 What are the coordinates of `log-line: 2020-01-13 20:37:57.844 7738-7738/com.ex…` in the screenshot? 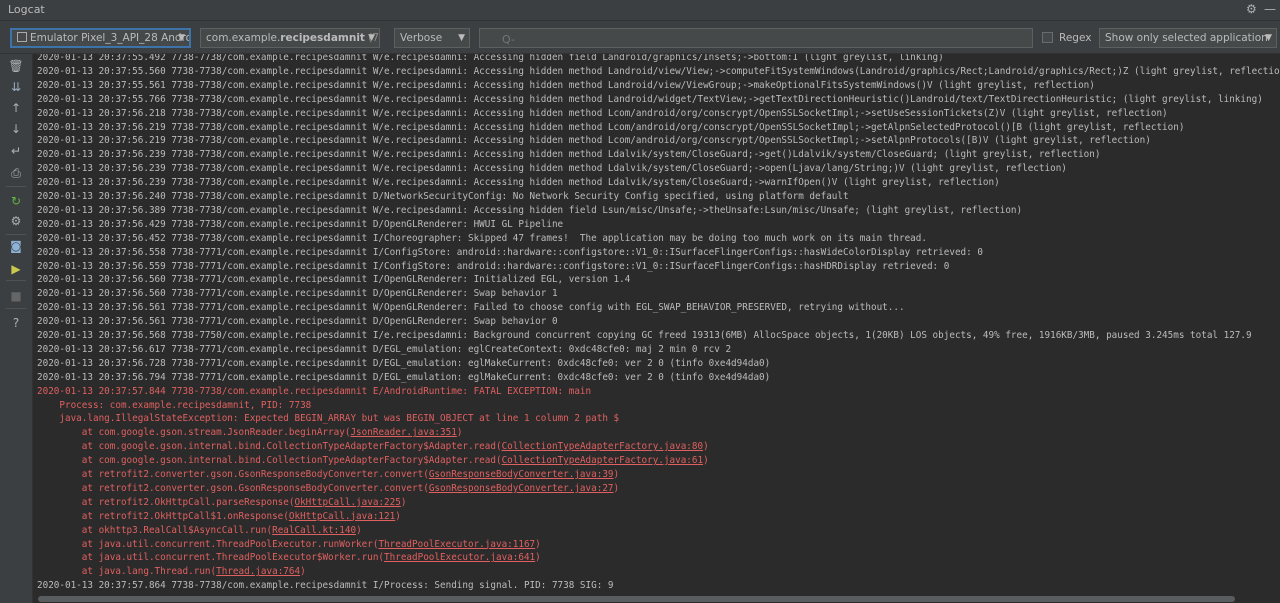 It's located at (314, 392).